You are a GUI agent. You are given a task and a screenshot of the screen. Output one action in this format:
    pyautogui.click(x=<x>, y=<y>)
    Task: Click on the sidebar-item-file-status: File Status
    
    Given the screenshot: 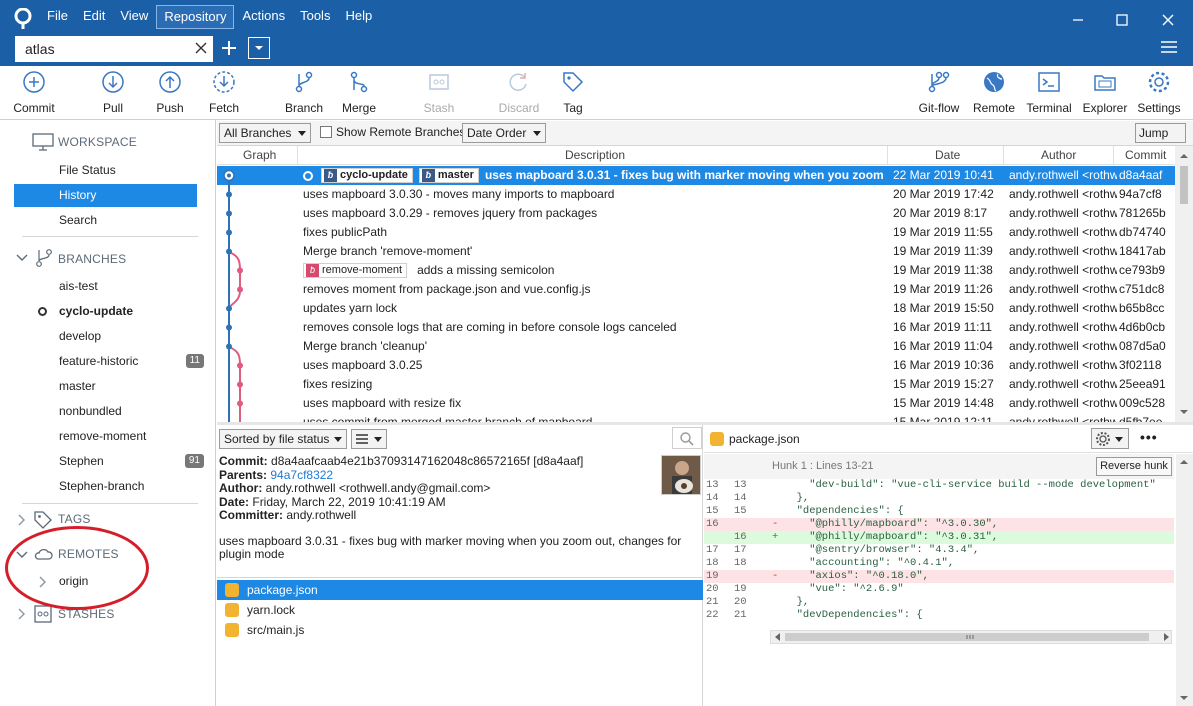 What is the action you would take?
    pyautogui.click(x=105, y=170)
    